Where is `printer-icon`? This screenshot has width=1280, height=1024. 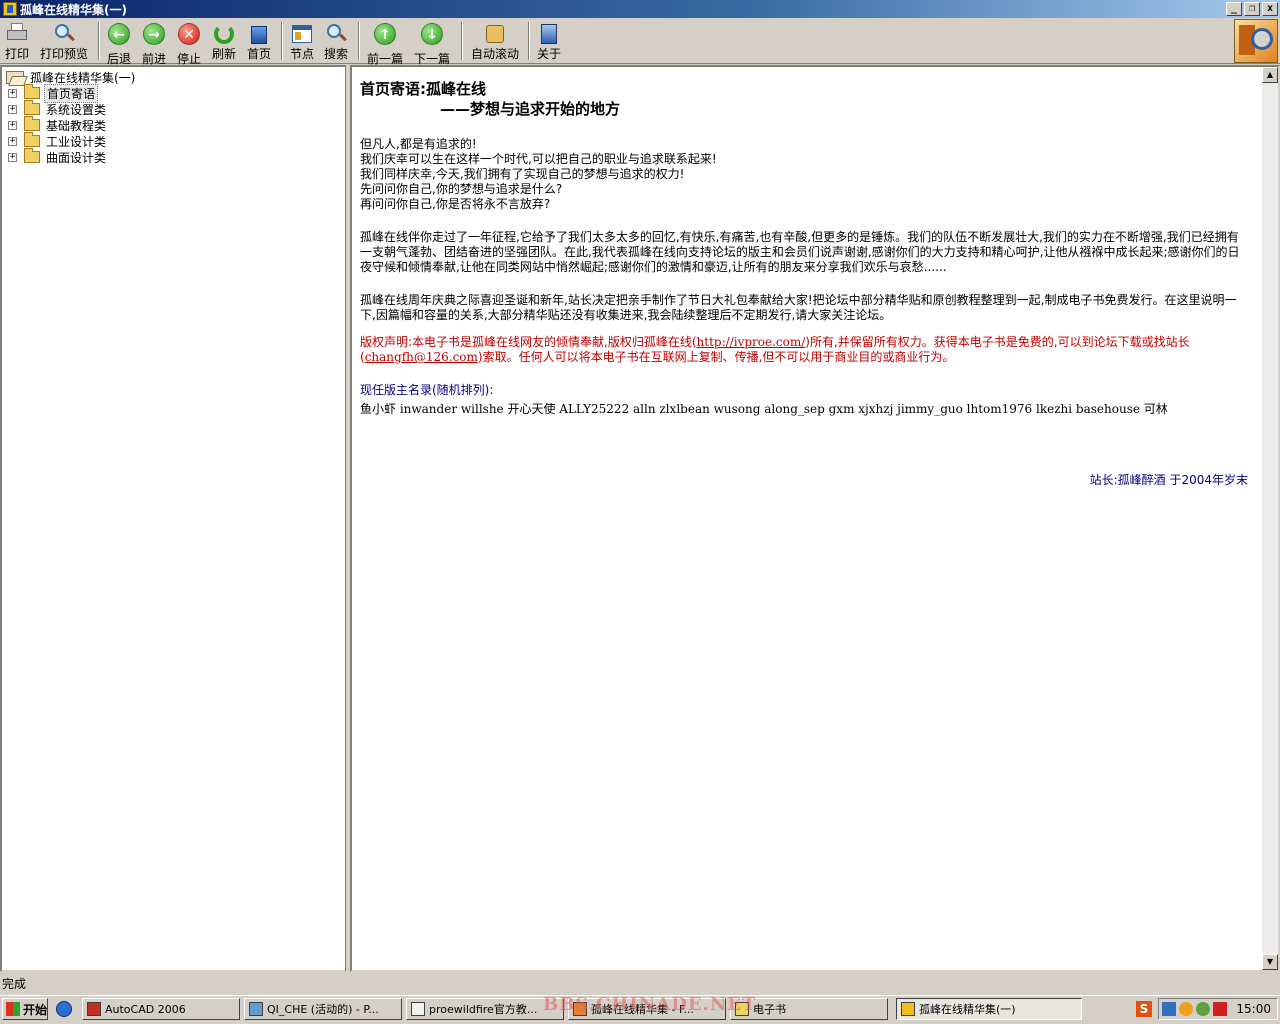
printer-icon is located at coordinates (17, 31).